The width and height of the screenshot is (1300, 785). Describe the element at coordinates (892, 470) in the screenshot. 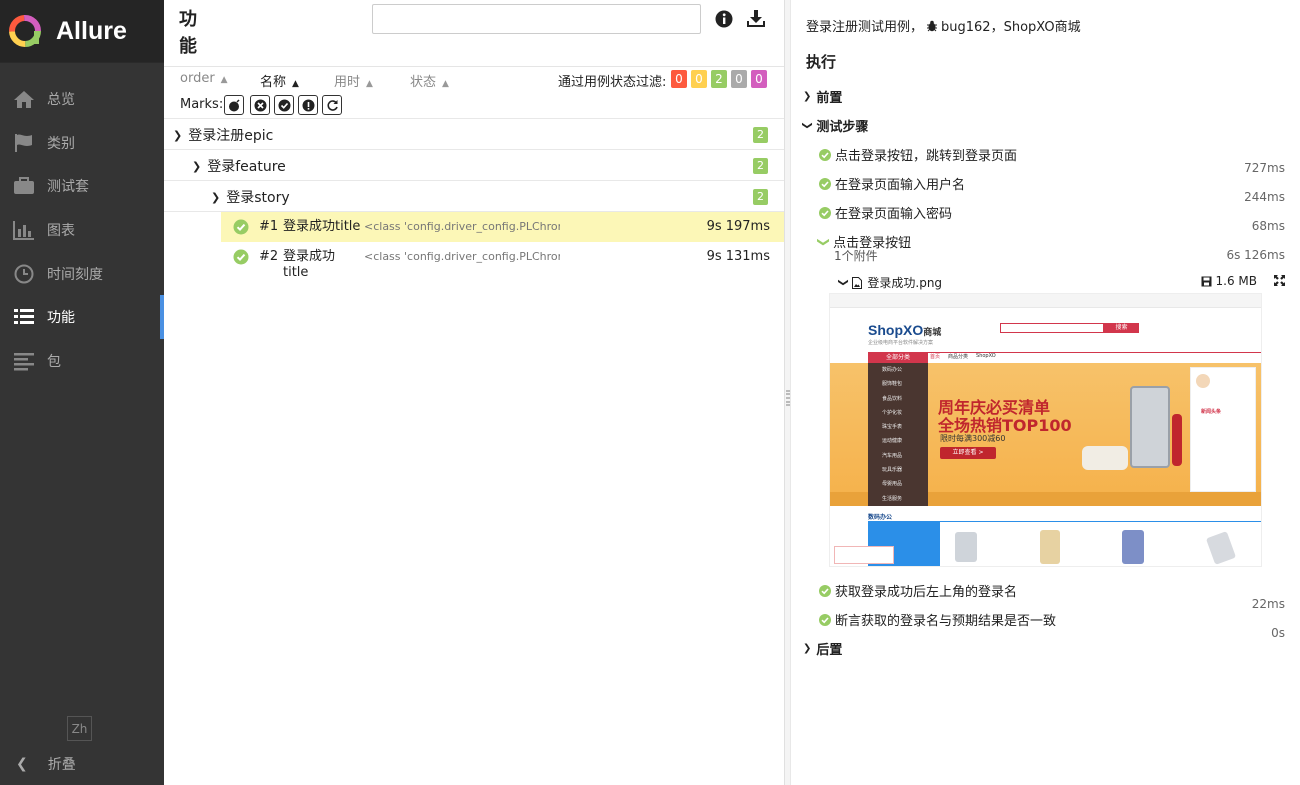

I see `shop-category: 玩具乐器` at that location.